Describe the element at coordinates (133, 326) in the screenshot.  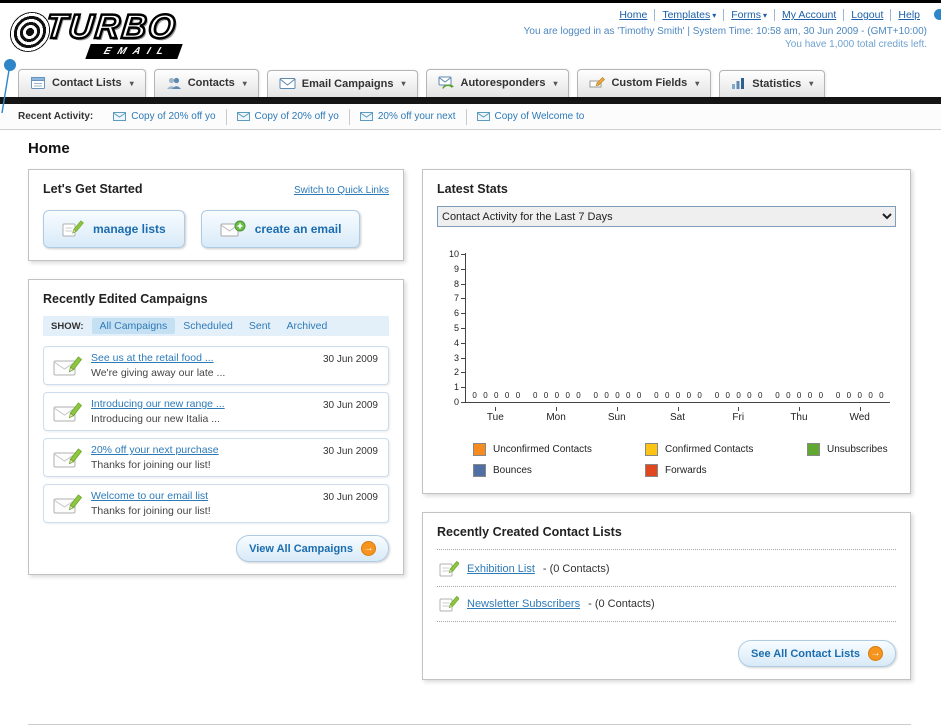
I see `filter-all-campaigns: All Campaigns` at that location.